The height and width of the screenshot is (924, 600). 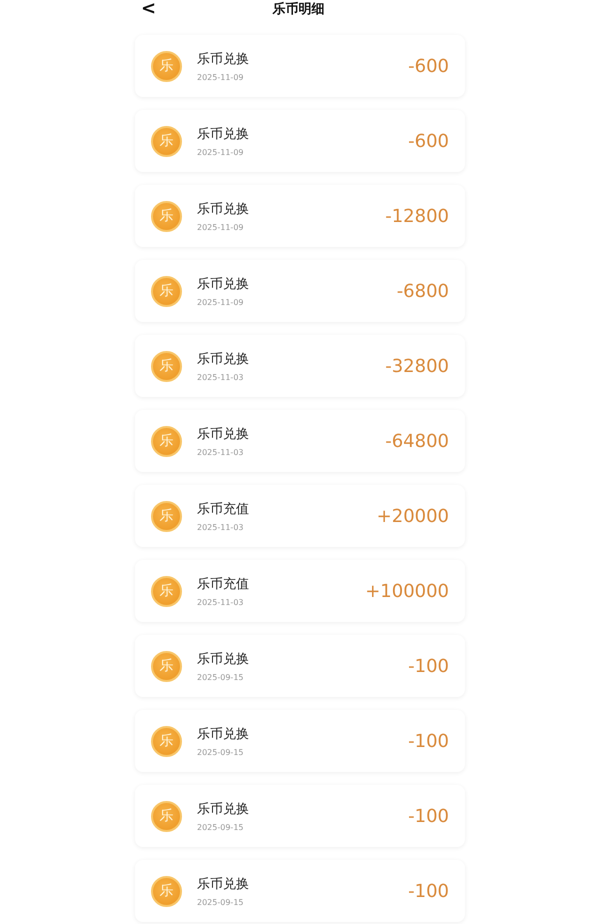 What do you see at coordinates (300, 216) in the screenshot?
I see `record-card: 乐 乐币兑换 2025-11-09 -12800` at bounding box center [300, 216].